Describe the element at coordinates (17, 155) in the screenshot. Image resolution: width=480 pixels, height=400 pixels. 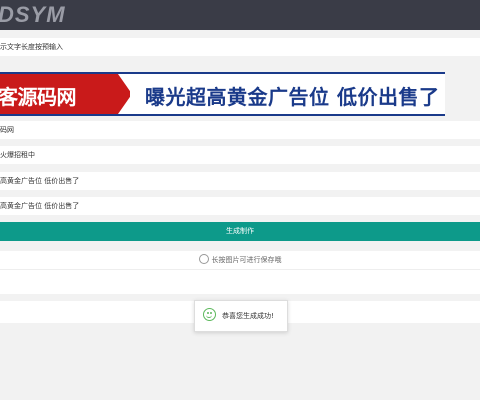
I see `input-field-3-text: 火爆招租中` at that location.